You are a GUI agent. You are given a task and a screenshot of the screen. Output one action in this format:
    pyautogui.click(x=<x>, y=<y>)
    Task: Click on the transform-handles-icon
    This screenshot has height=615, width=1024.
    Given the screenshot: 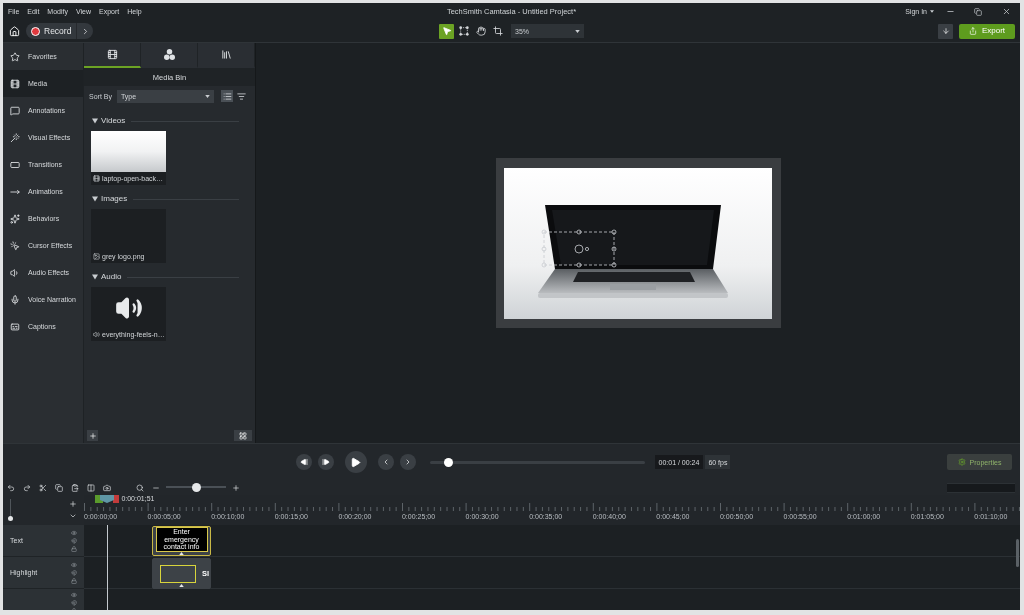 What is the action you would take?
    pyautogui.click(x=463, y=31)
    